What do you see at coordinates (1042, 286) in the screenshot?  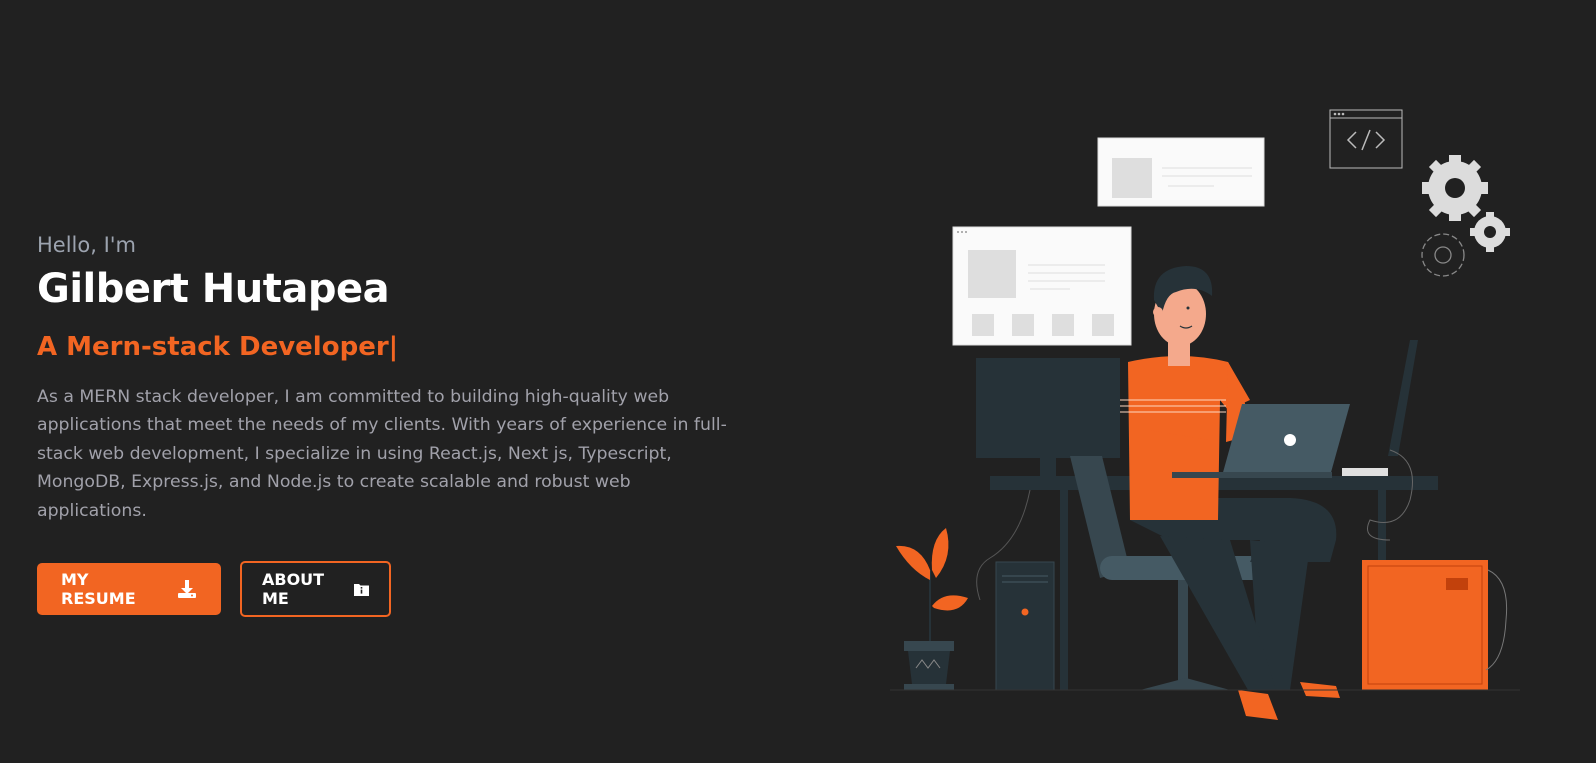 I see `webpage-card-lower` at bounding box center [1042, 286].